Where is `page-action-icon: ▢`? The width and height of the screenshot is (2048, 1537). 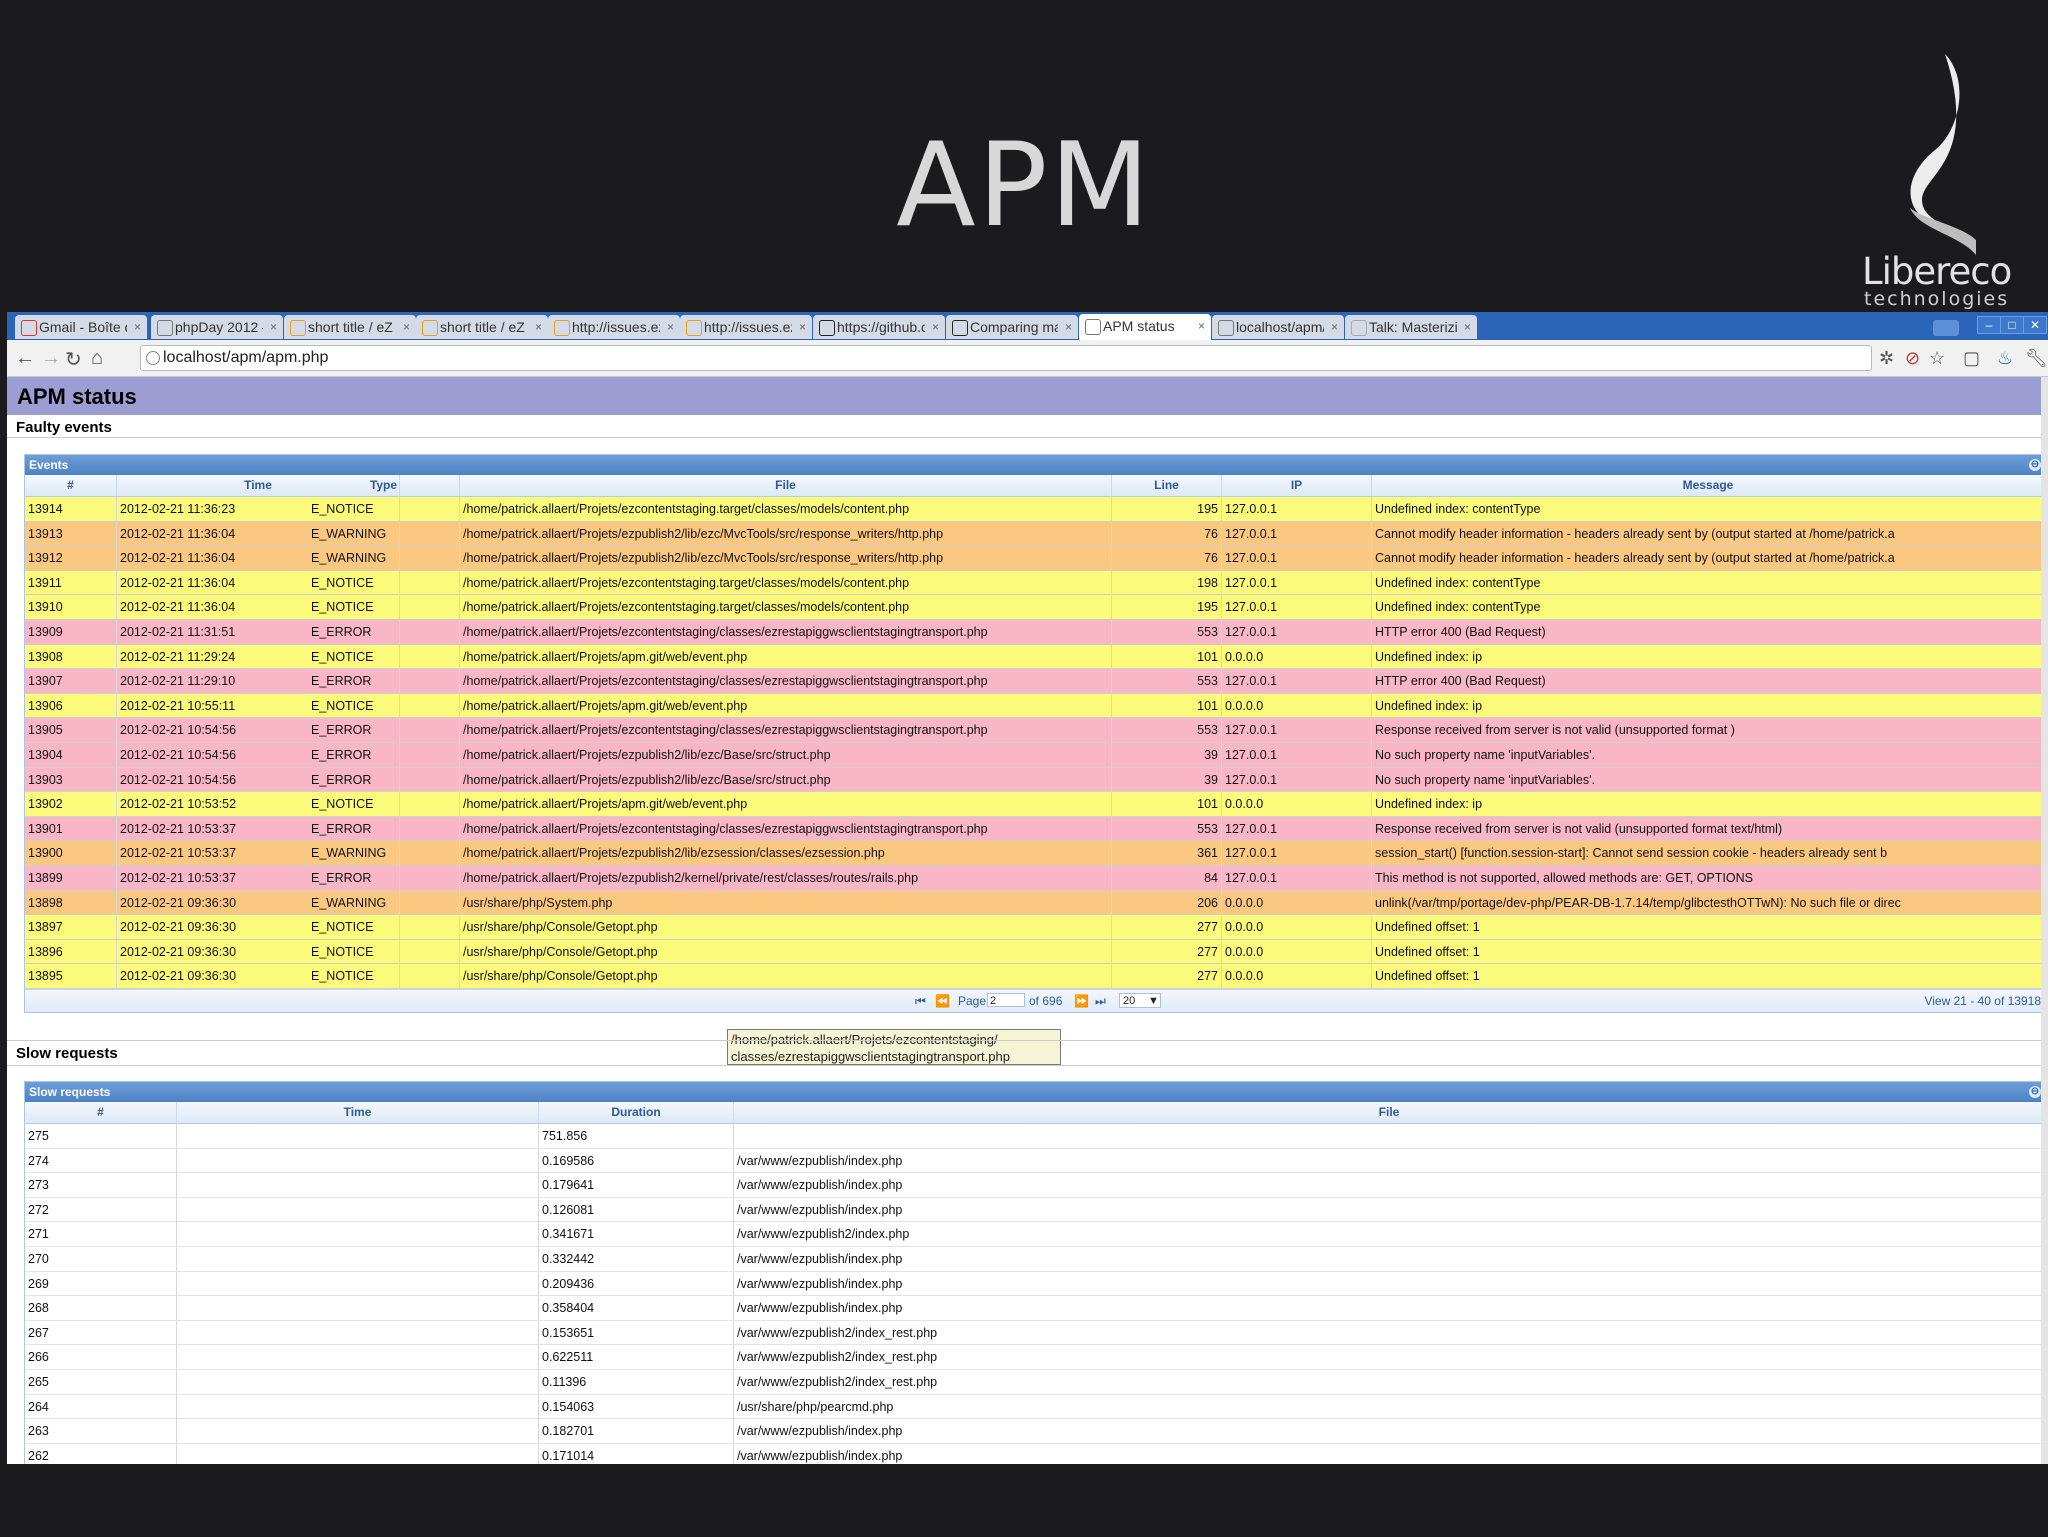 page-action-icon: ▢ is located at coordinates (1971, 358).